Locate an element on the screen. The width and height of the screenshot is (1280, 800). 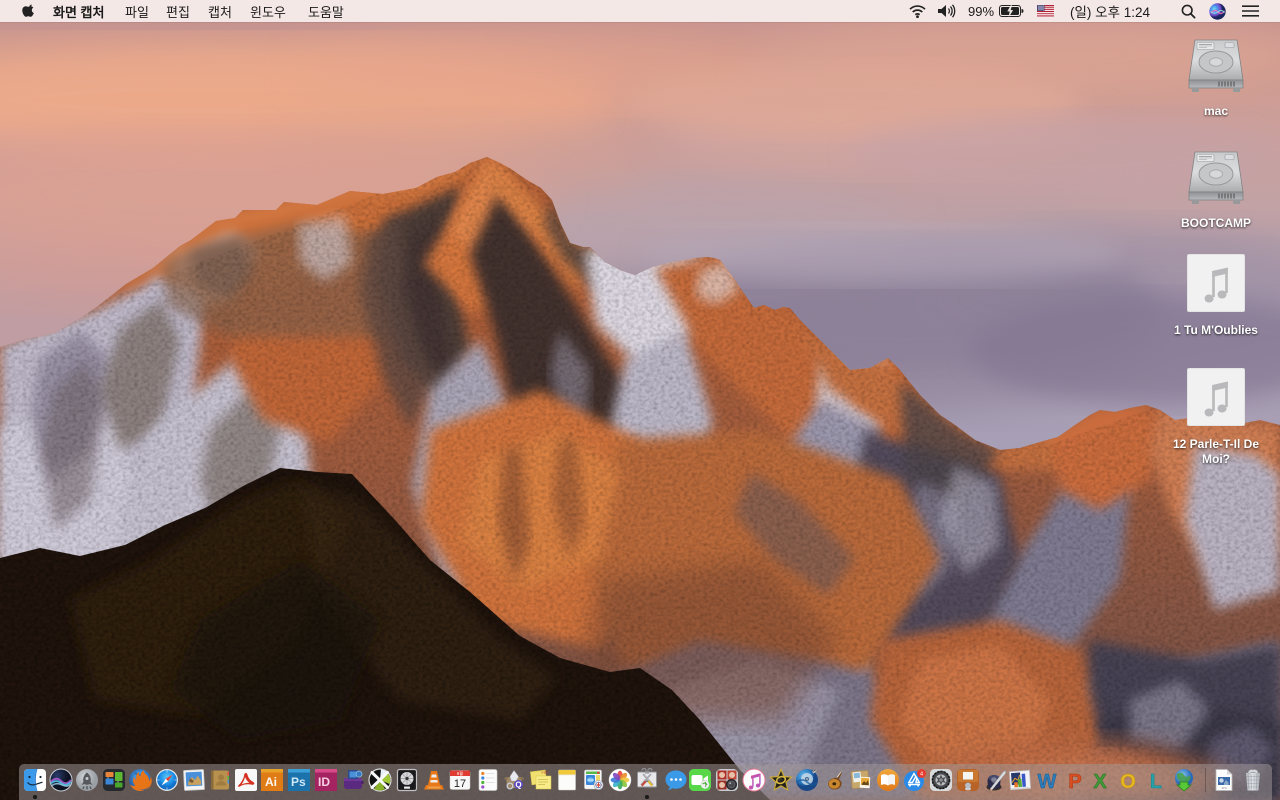
svg-text: JPG is located at coordinates (1224, 788).